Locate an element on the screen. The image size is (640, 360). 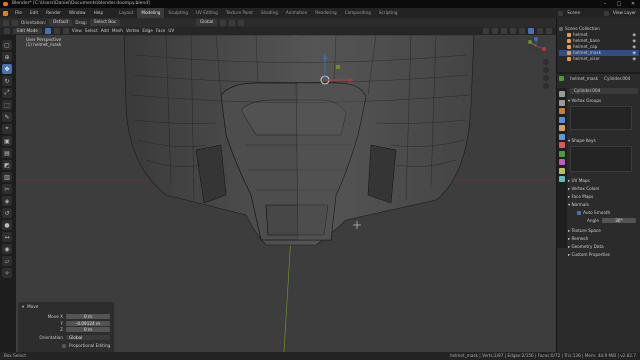
tab-sculpting: Sculpting is located at coordinates (178, 13).